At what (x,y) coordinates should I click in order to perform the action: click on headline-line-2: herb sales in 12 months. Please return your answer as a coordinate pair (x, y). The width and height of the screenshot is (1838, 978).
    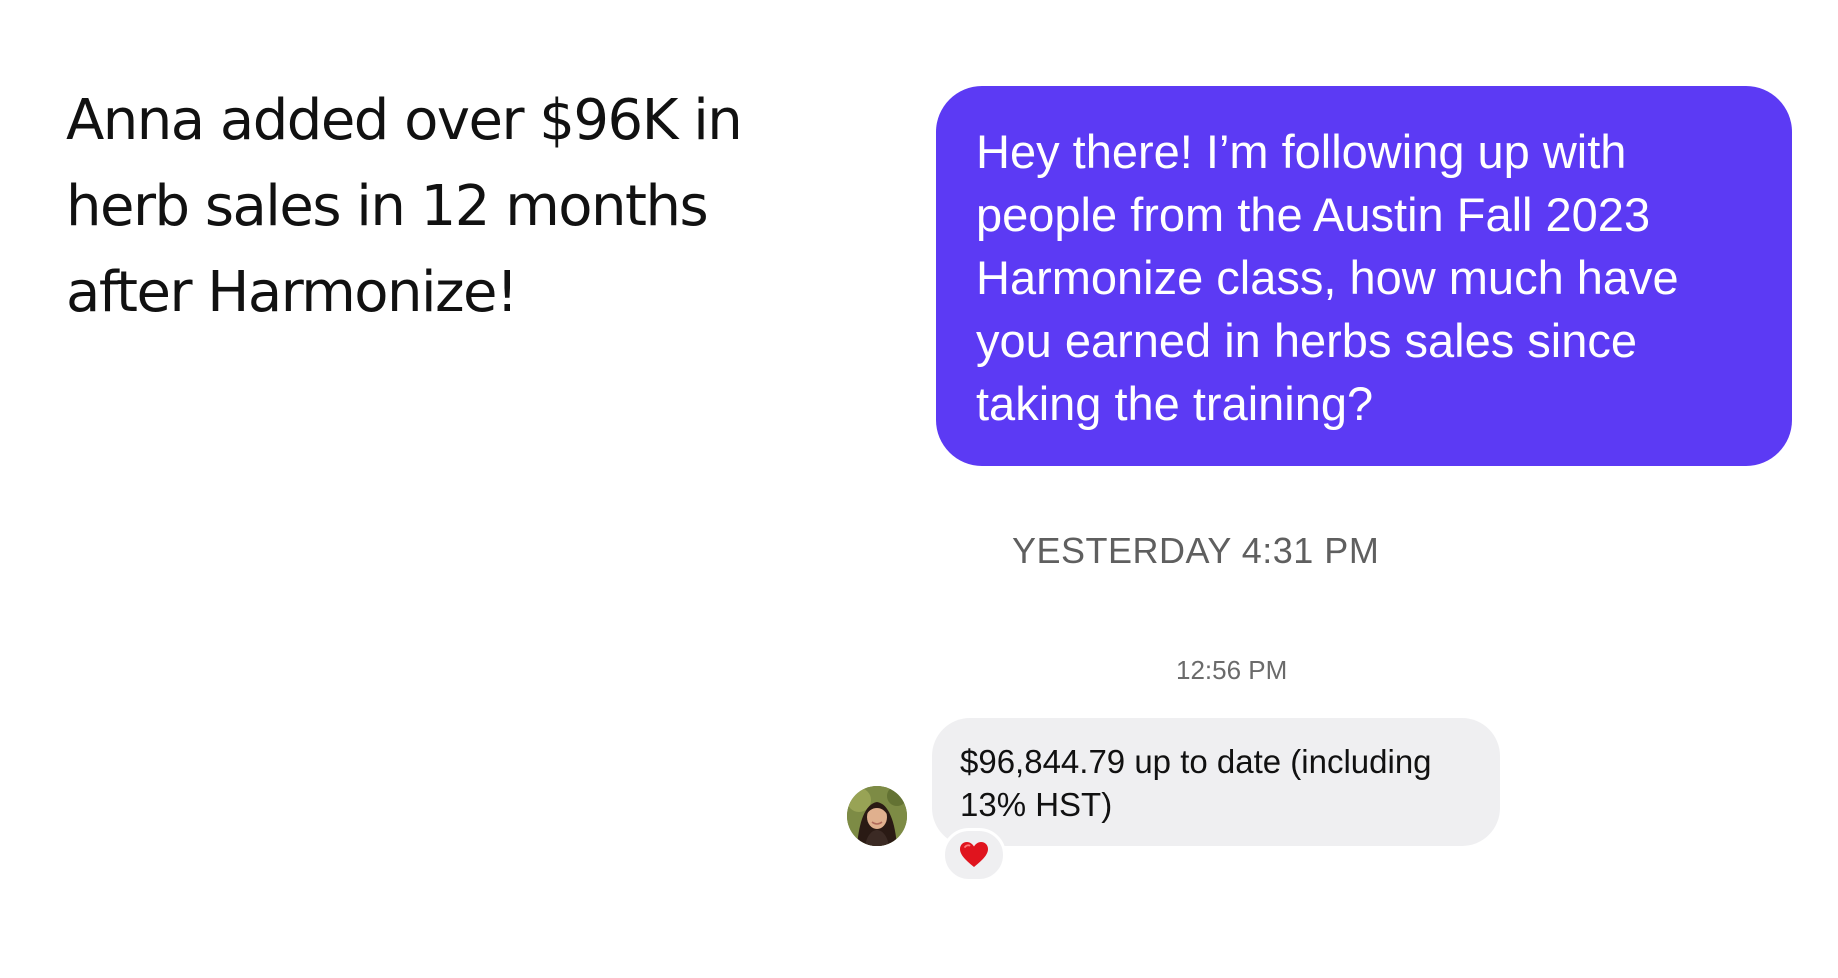
    Looking at the image, I should click on (387, 206).